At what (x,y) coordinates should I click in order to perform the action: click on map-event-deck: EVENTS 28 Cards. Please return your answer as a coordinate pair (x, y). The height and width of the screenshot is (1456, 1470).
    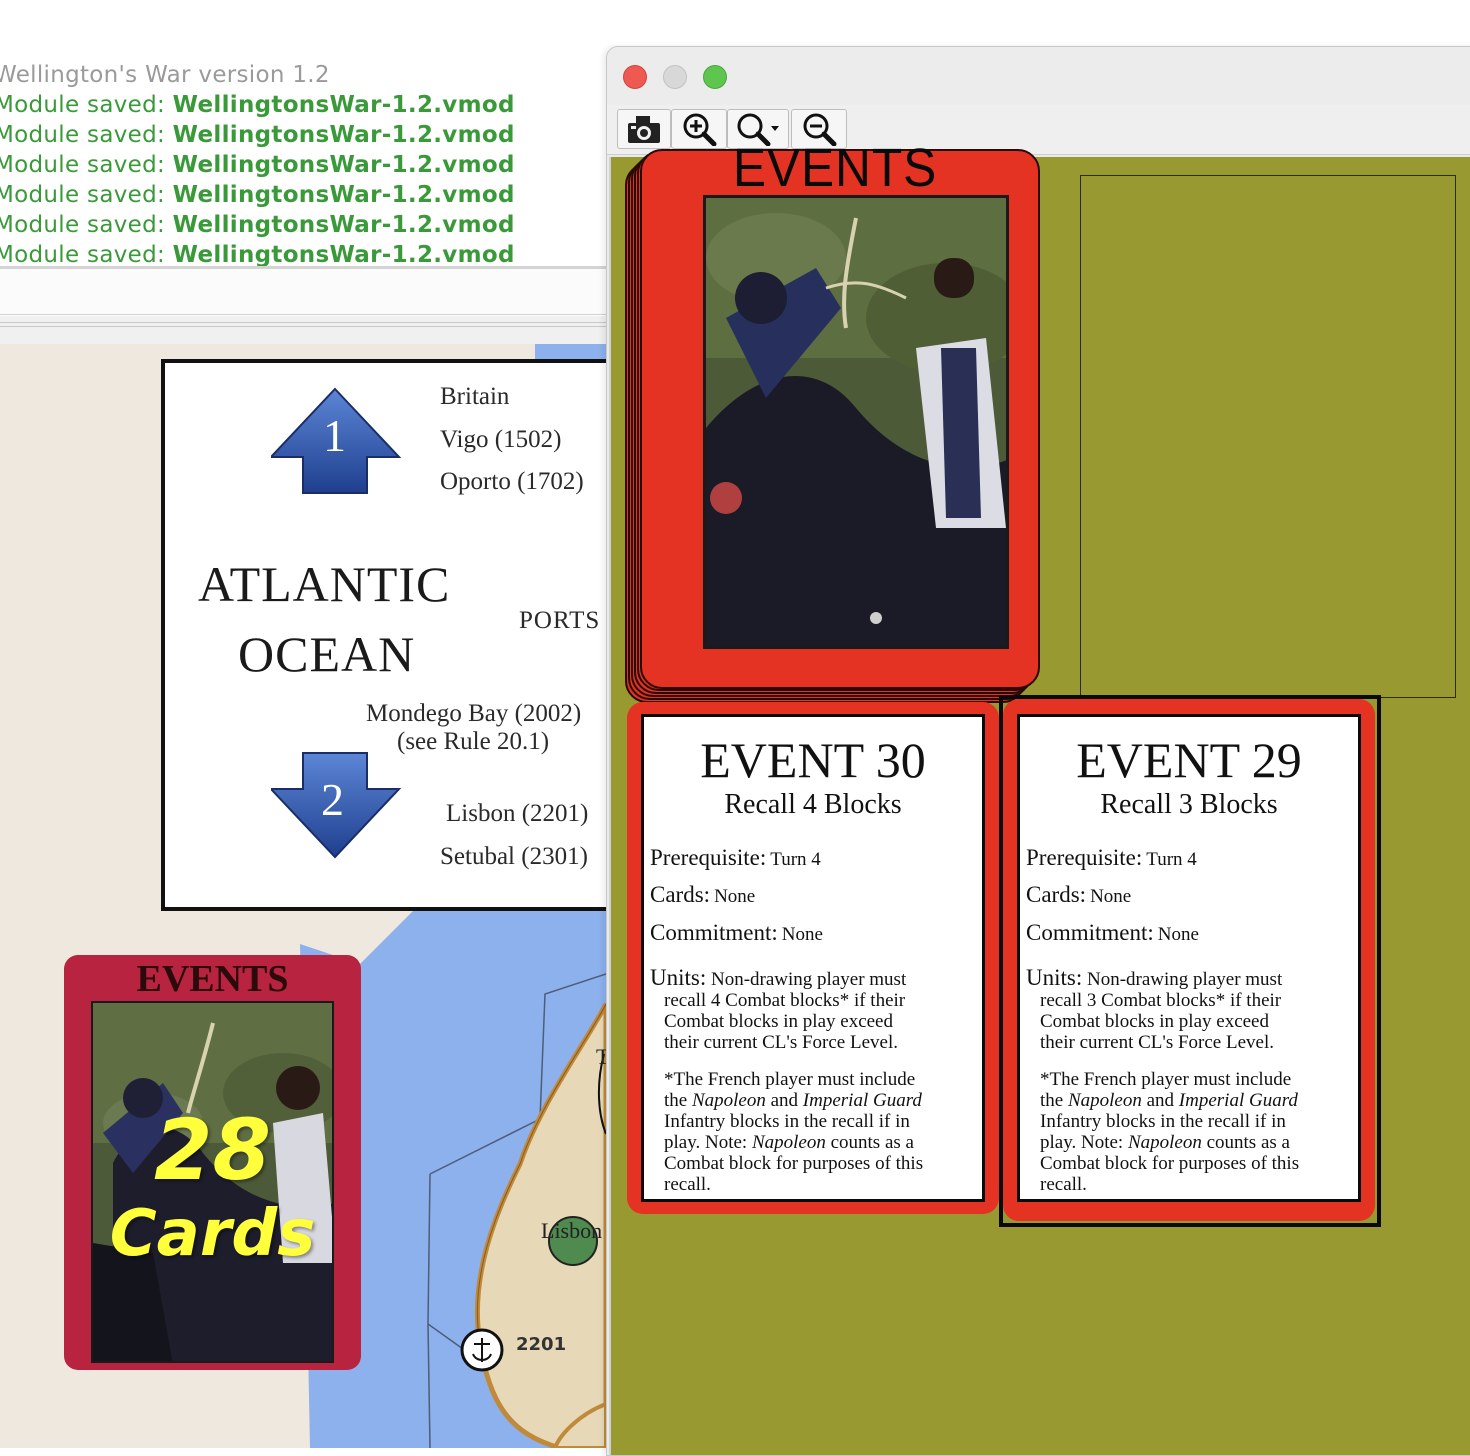
    Looking at the image, I should click on (212, 1162).